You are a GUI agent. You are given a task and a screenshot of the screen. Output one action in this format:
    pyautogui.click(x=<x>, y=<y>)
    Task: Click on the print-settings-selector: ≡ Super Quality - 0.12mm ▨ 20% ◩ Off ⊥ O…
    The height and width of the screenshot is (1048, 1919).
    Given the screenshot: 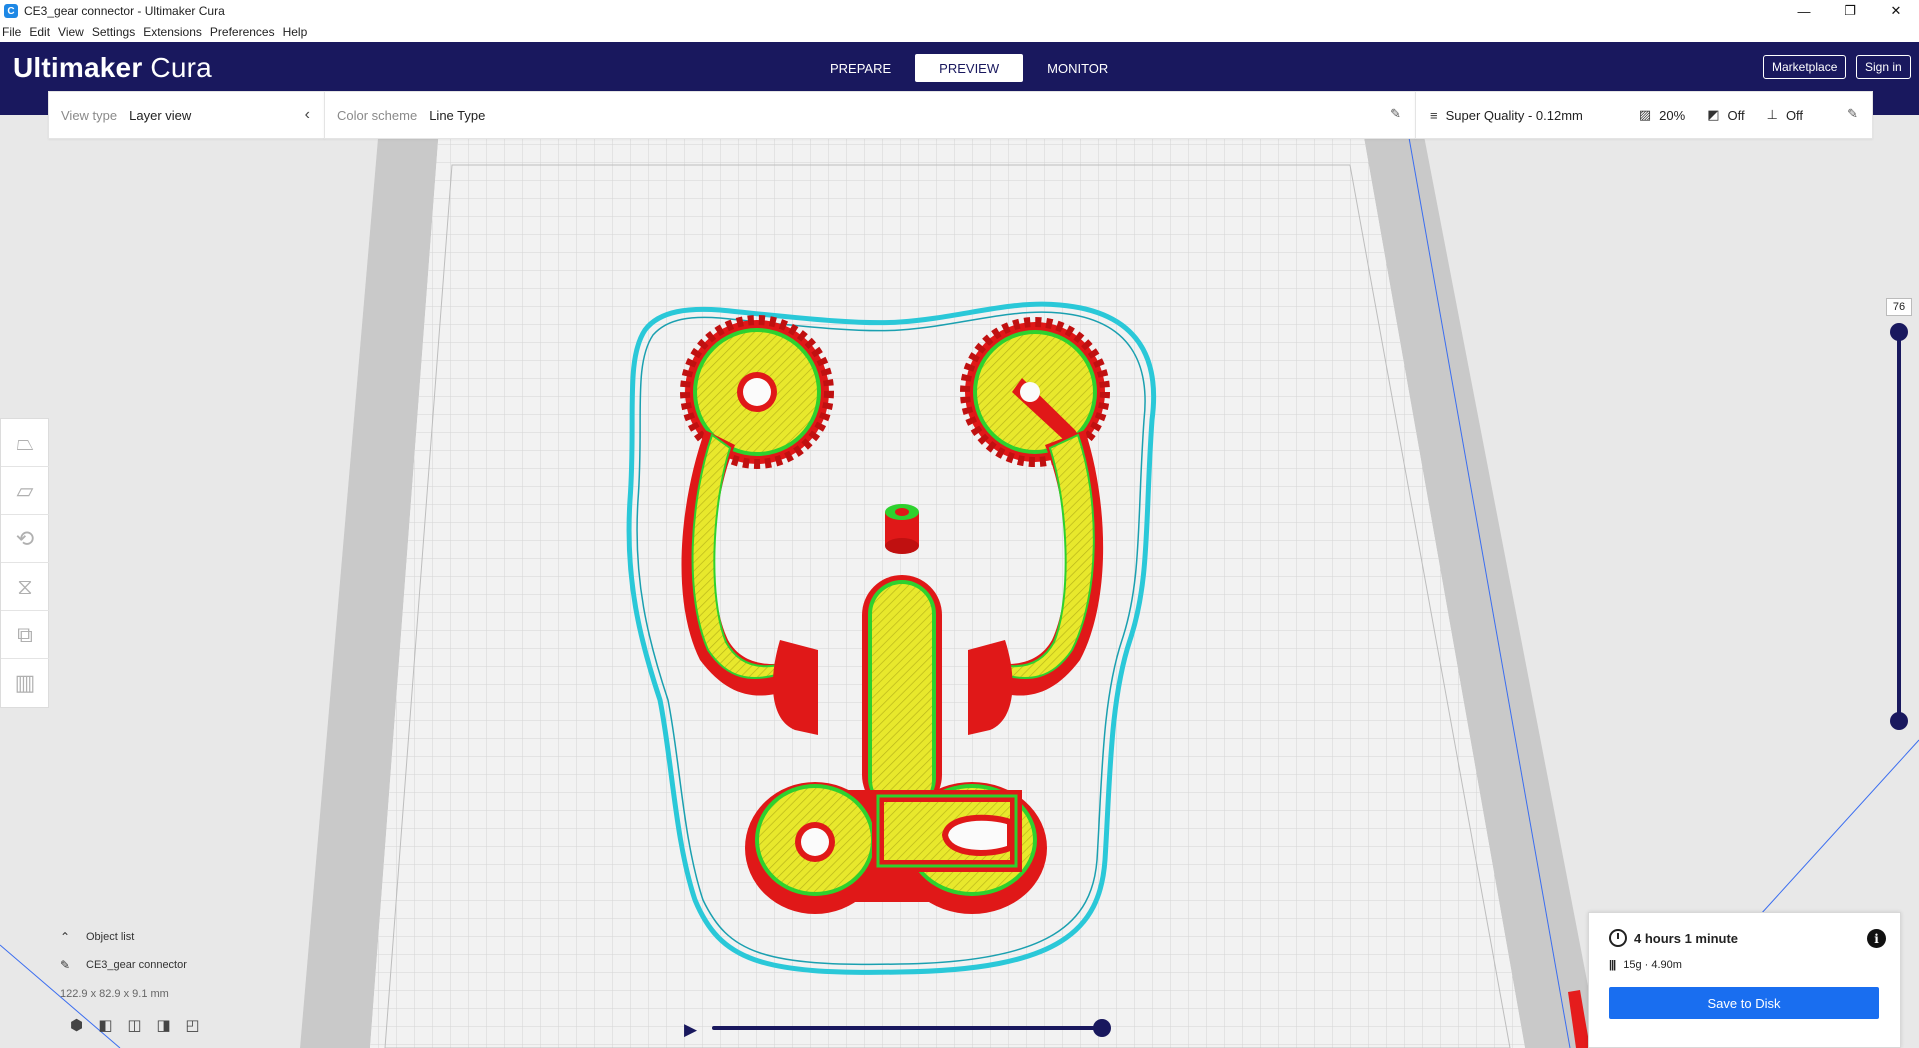 What is the action you would take?
    pyautogui.click(x=1644, y=115)
    